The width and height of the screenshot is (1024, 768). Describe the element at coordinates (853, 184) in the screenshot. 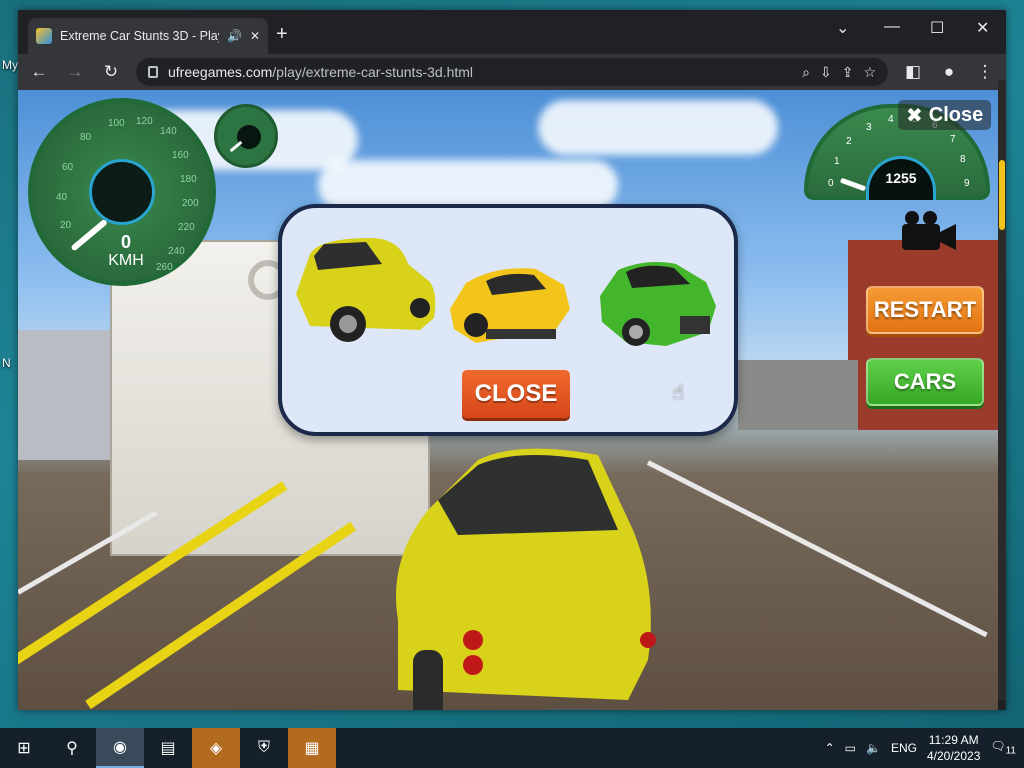

I see `rpm-needle` at that location.